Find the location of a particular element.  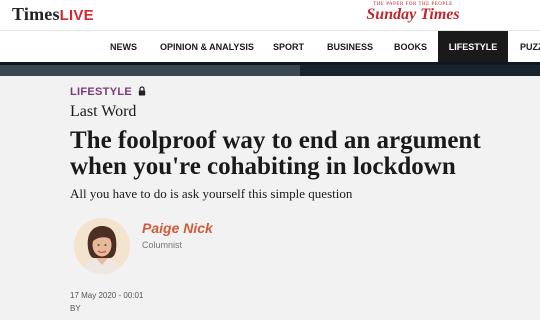

banner-strip-top-edge is located at coordinates (270, 63).